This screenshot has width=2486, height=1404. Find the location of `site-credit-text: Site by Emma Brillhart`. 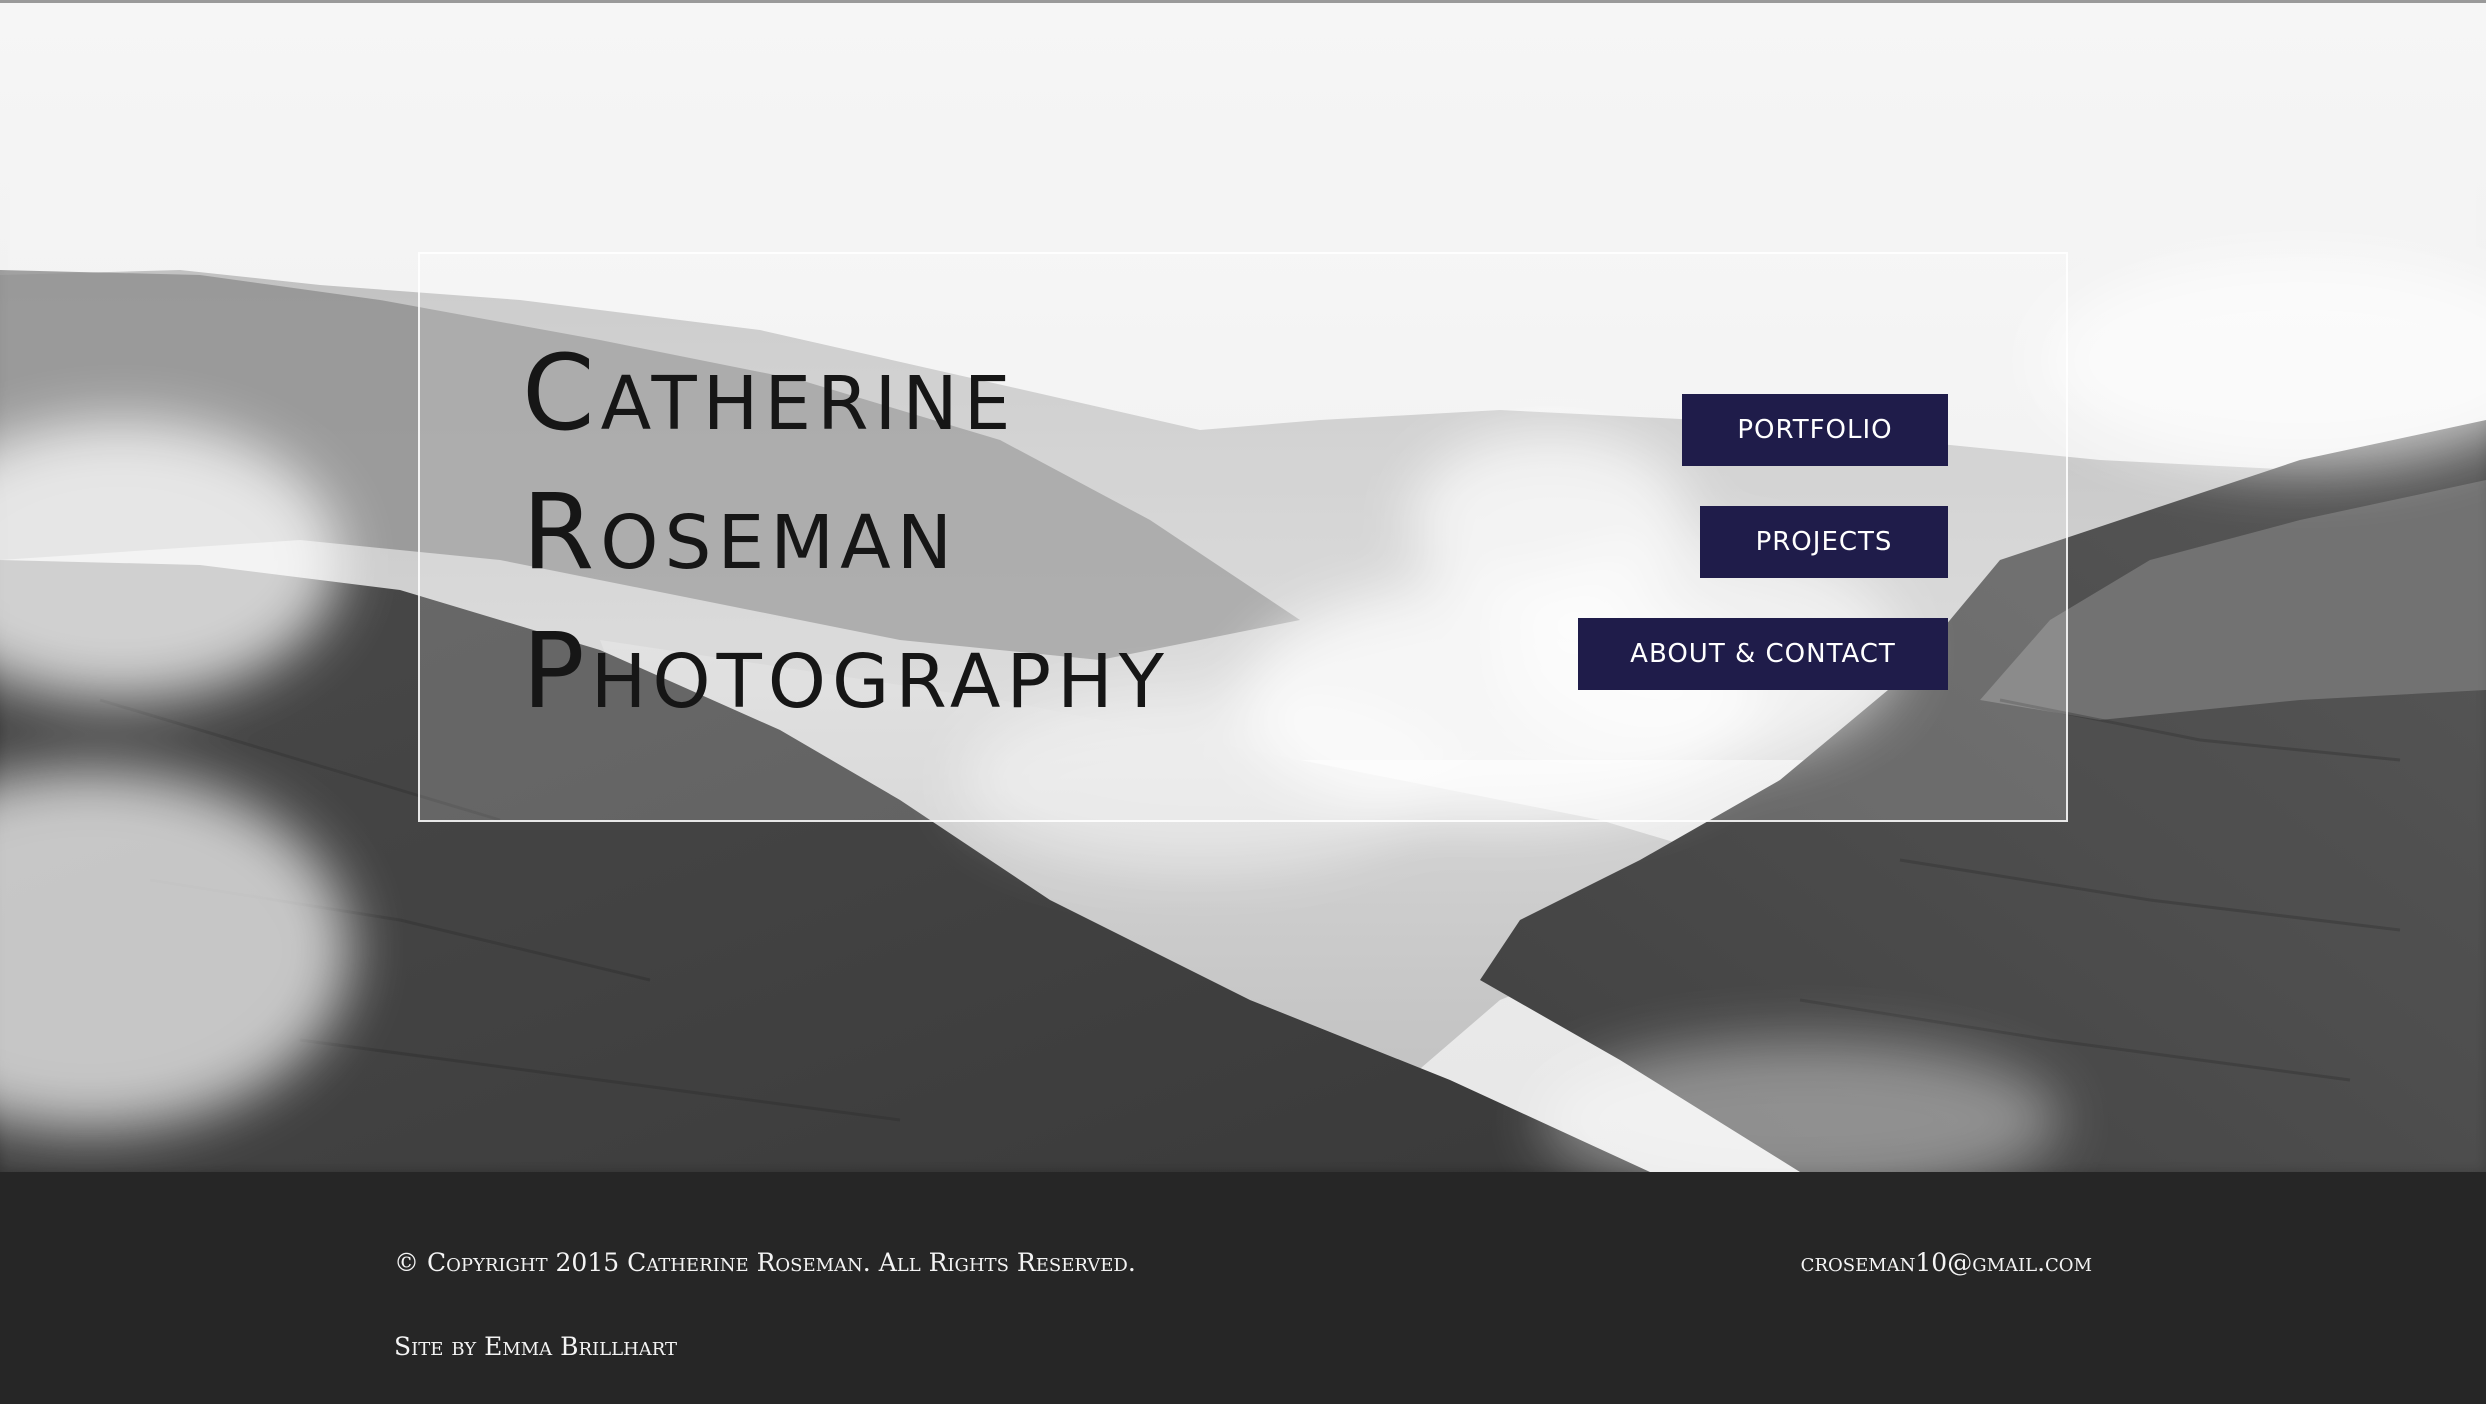

site-credit-text: Site by Emma Brillhart is located at coordinates (536, 1346).